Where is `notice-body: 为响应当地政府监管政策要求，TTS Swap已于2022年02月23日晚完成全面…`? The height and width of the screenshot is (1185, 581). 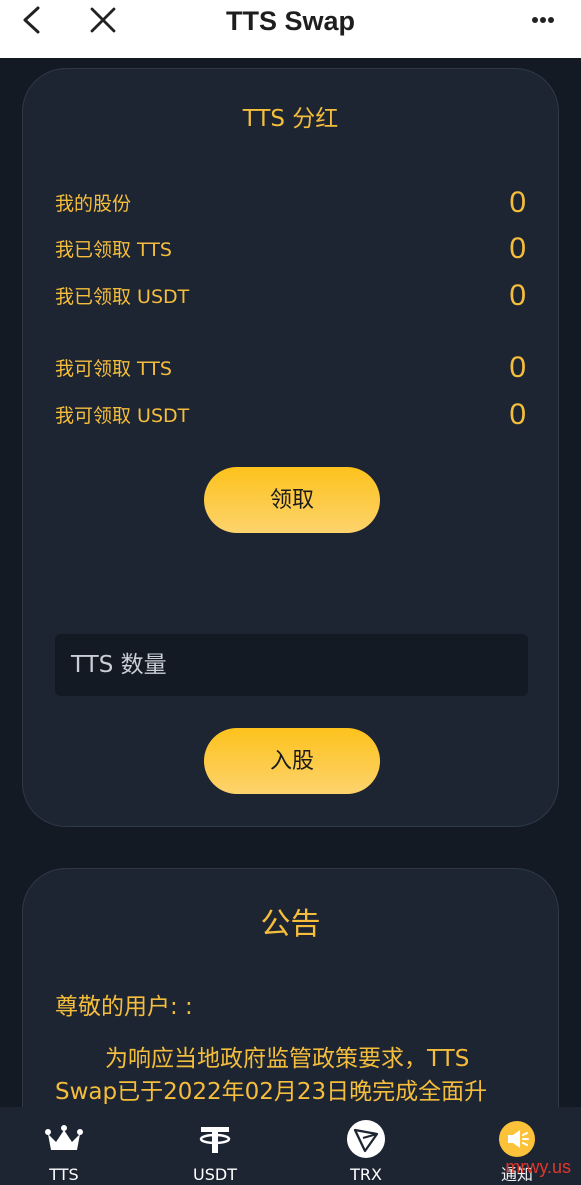 notice-body: 为响应当地政府监管政策要求，TTS Swap已于2022年02月23日晚完成全面… is located at coordinates (271, 1075).